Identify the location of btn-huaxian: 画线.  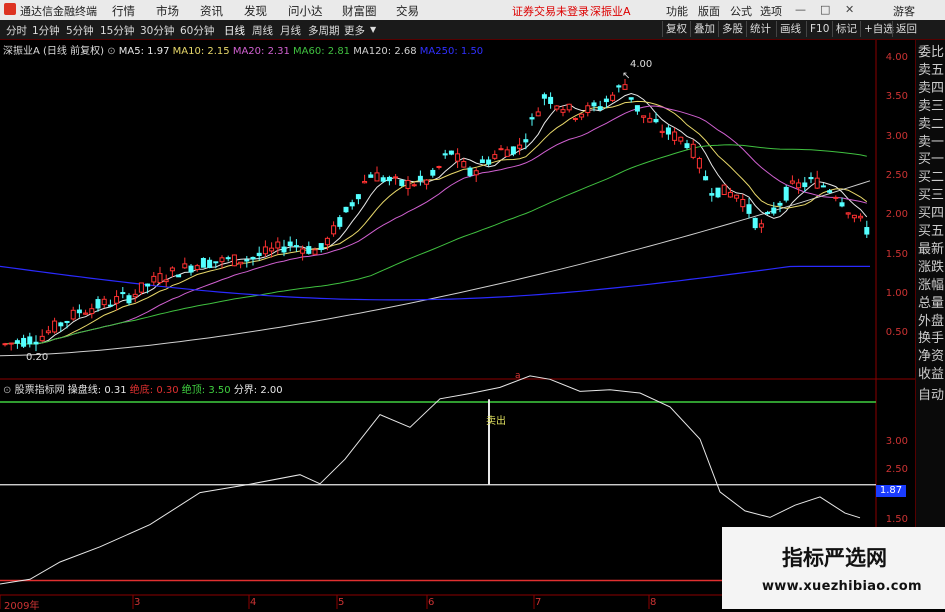
(790, 29).